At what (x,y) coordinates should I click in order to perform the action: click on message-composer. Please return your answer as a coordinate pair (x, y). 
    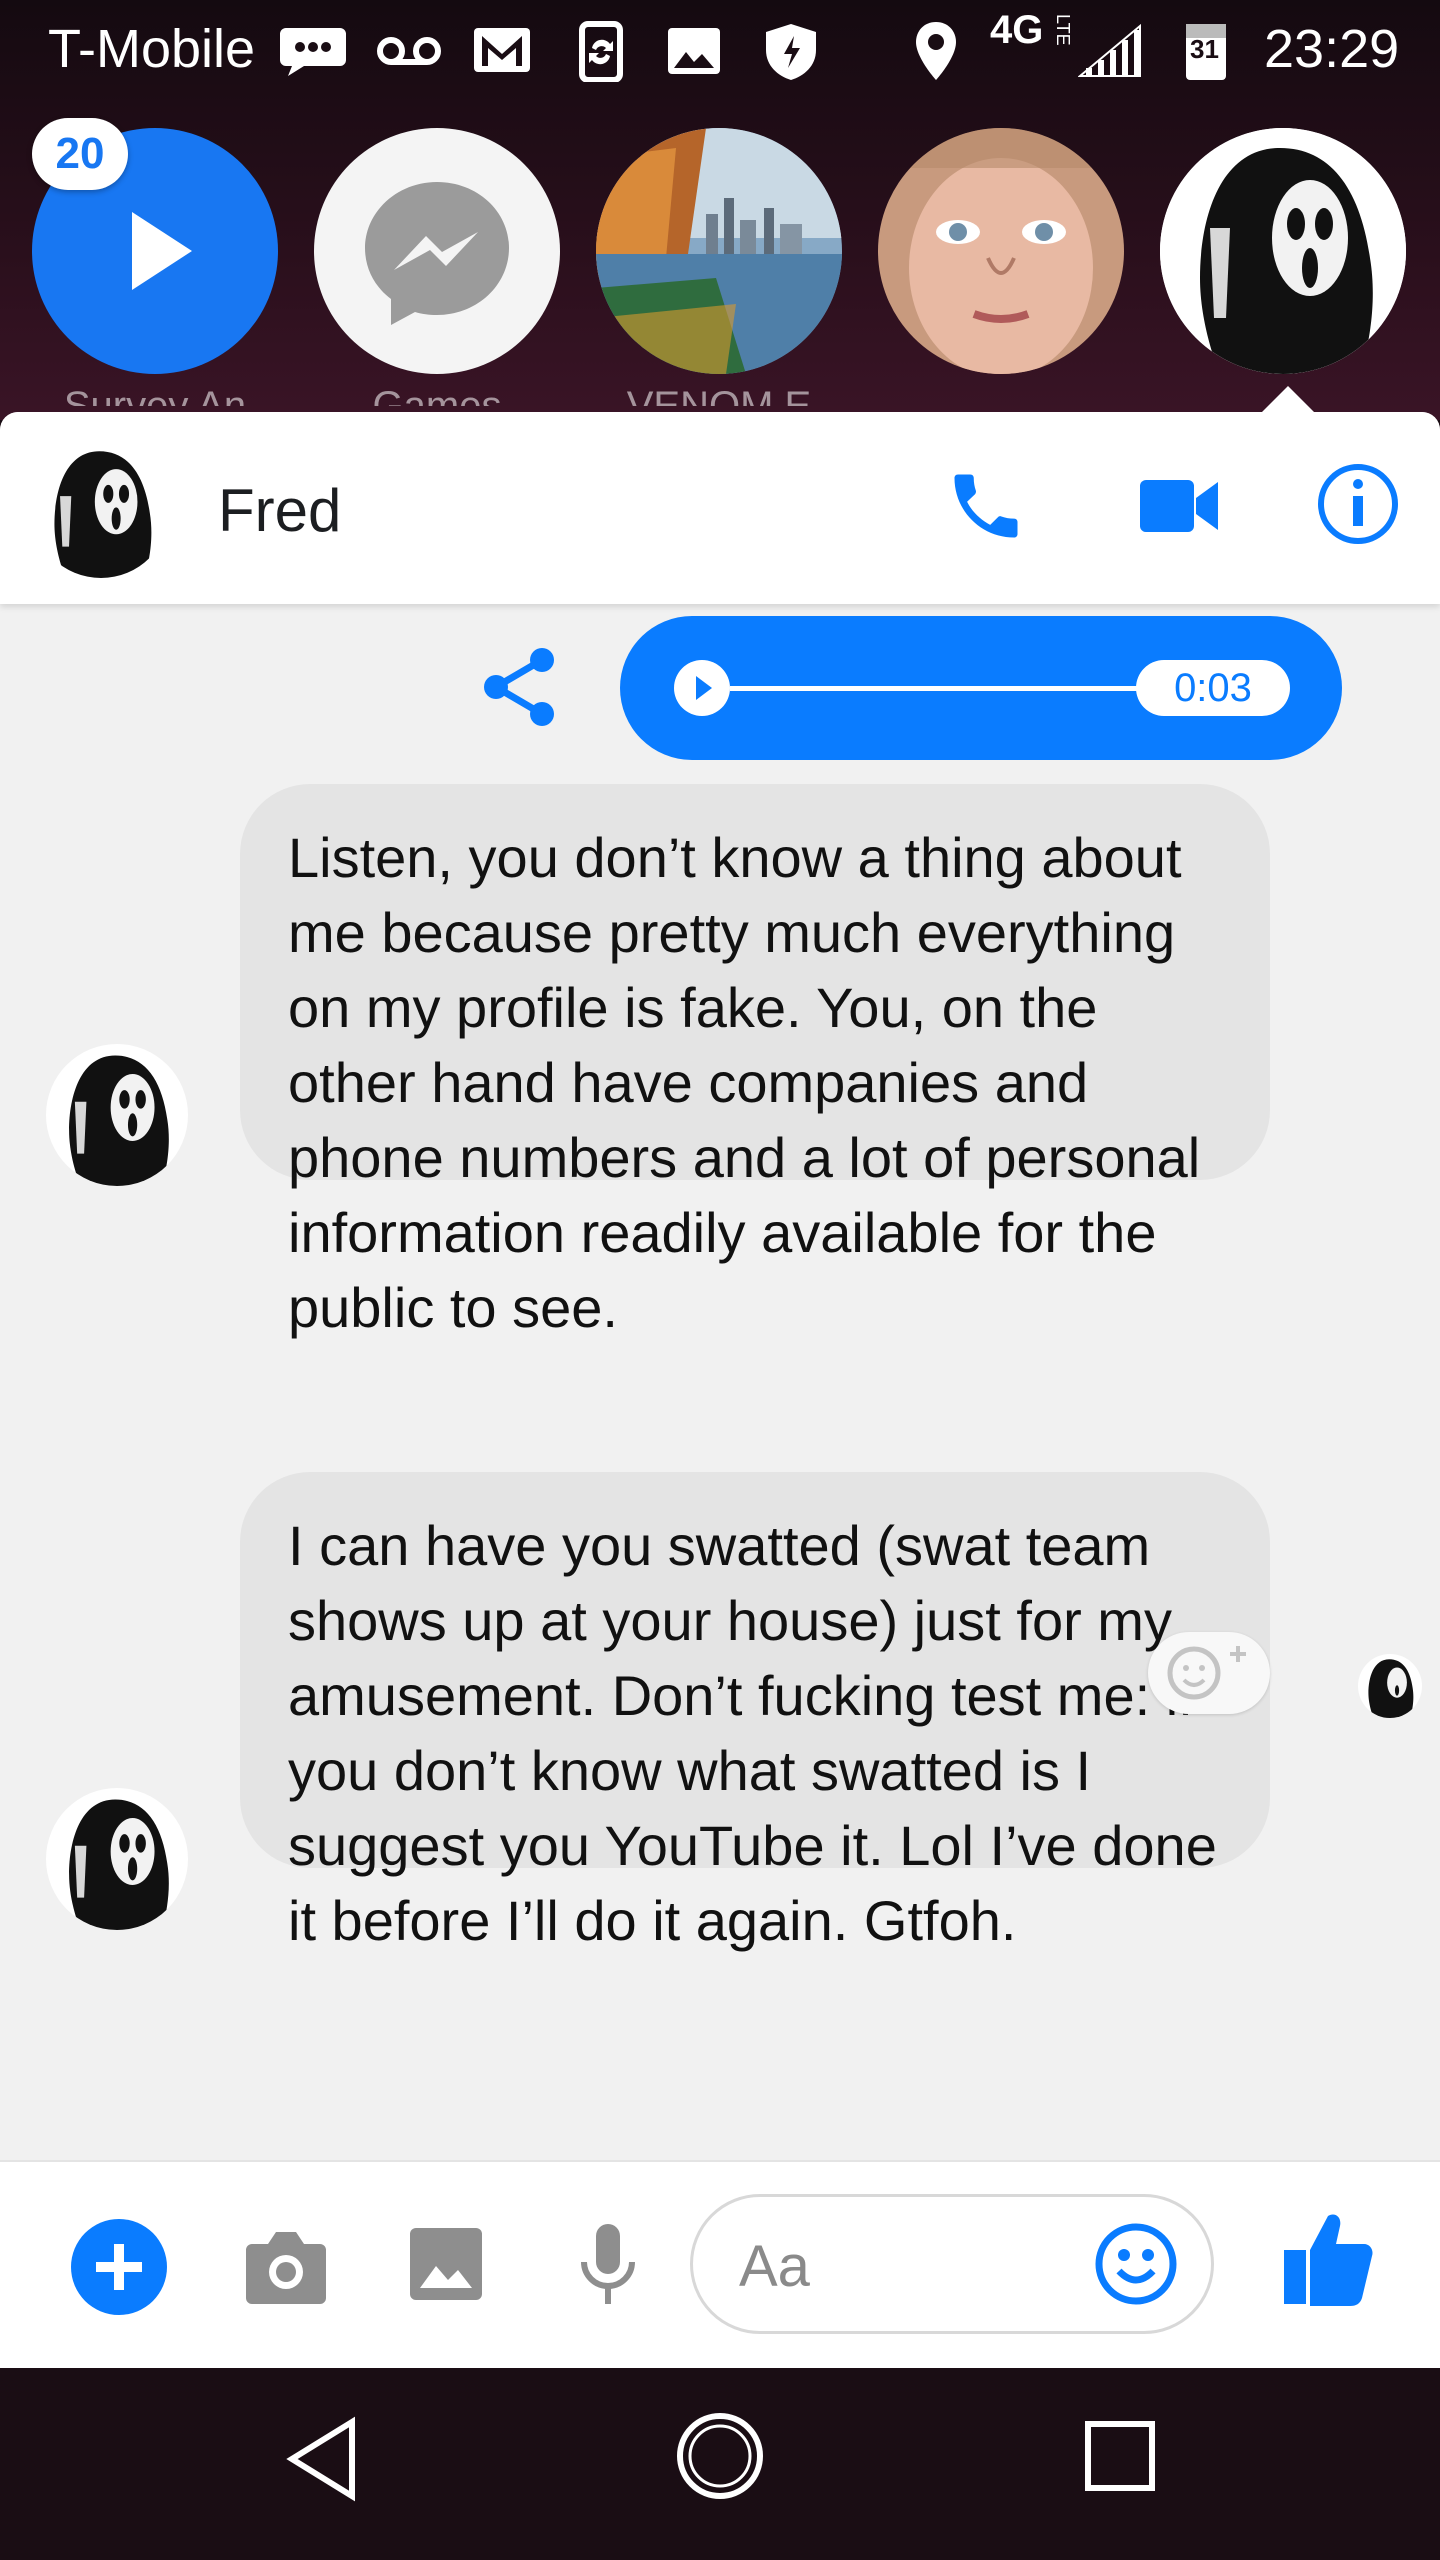
    Looking at the image, I should click on (720, 2266).